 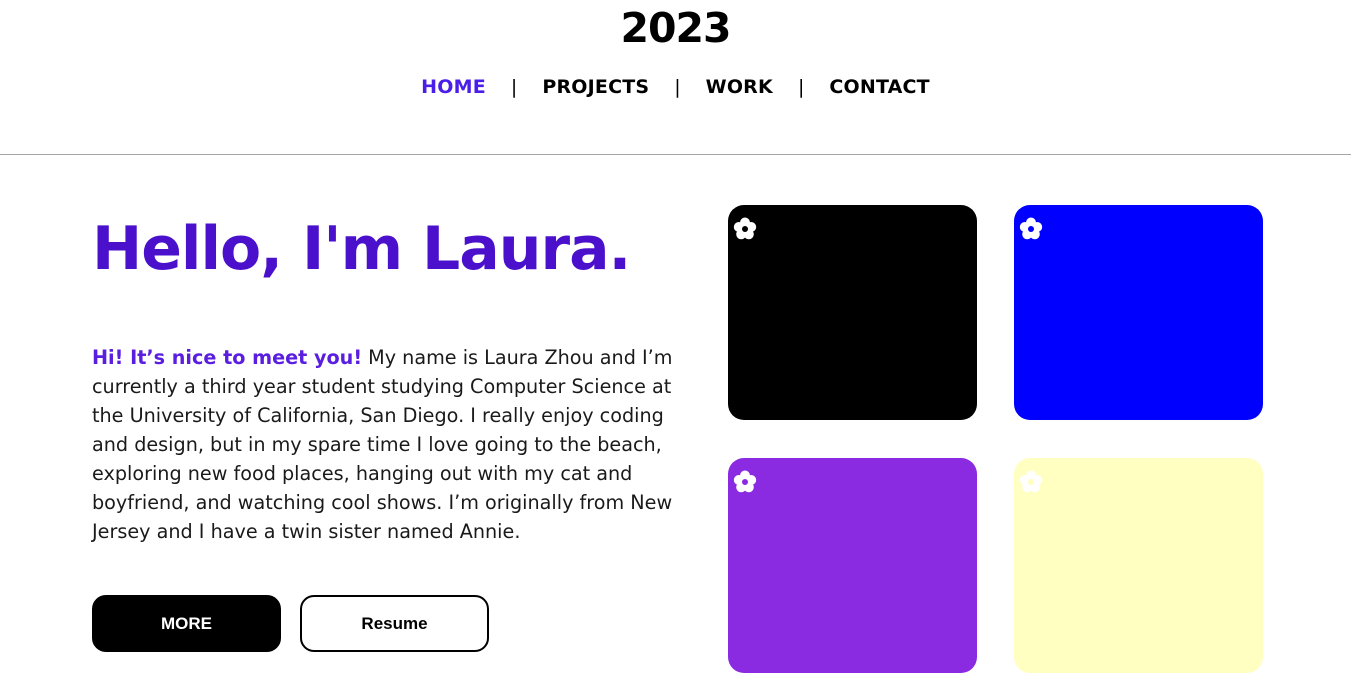 I want to click on nav-item-home: HOME, so click(x=453, y=87).